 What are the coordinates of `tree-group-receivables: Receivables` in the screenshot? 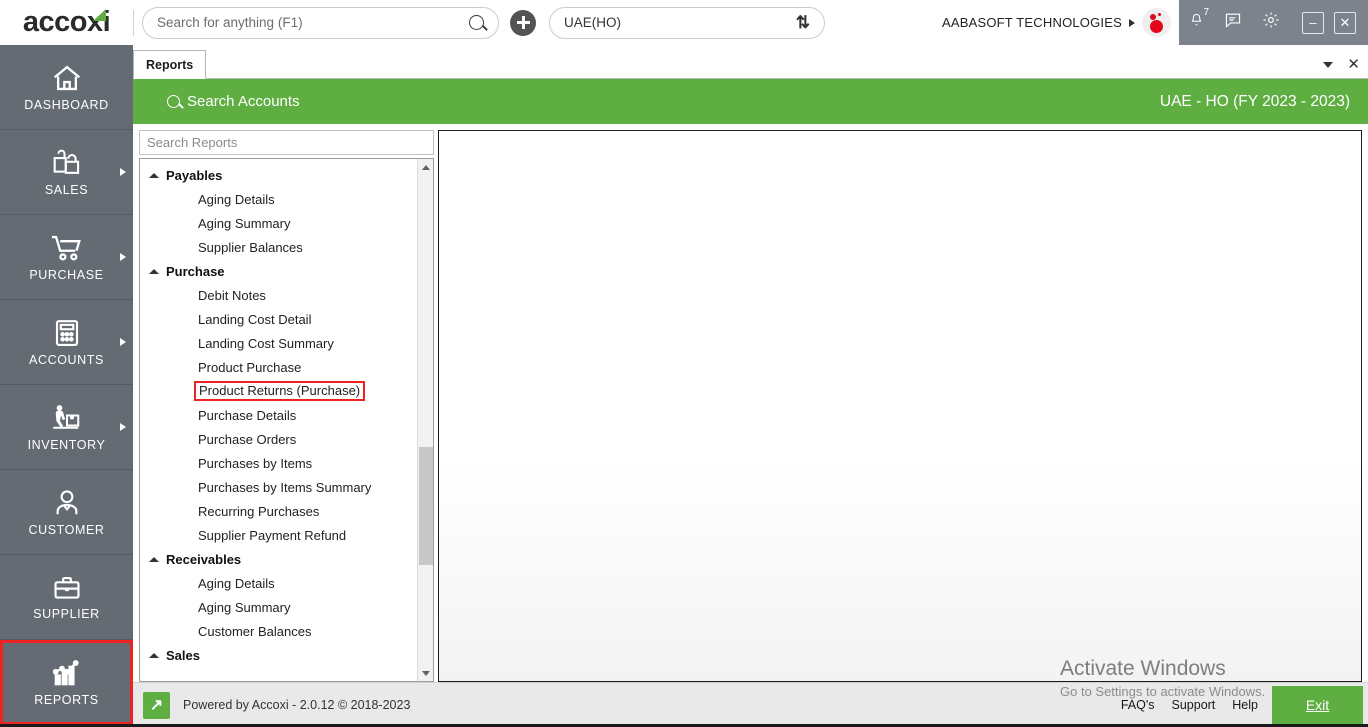 It's located at (278, 559).